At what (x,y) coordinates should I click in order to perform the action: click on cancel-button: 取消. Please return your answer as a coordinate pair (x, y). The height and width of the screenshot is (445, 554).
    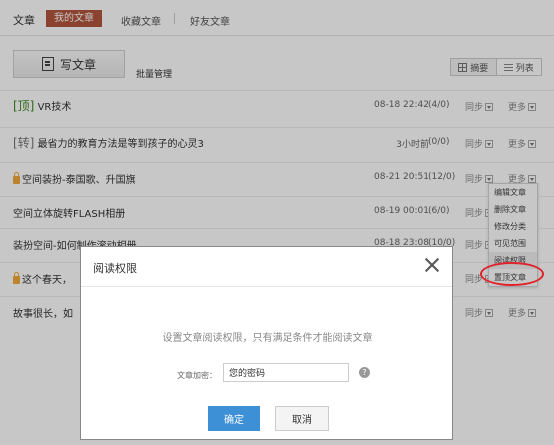
    Looking at the image, I should click on (302, 418).